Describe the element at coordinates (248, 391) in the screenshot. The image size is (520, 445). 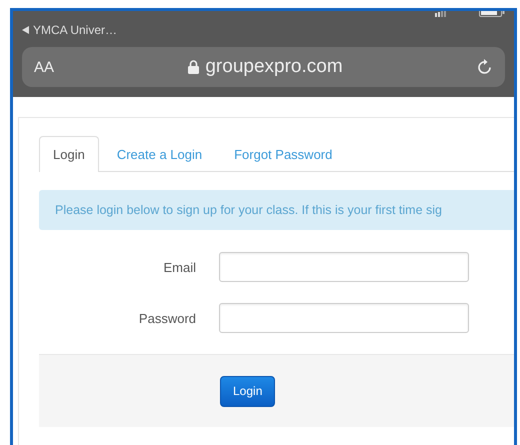
I see `login-button: Login` at that location.